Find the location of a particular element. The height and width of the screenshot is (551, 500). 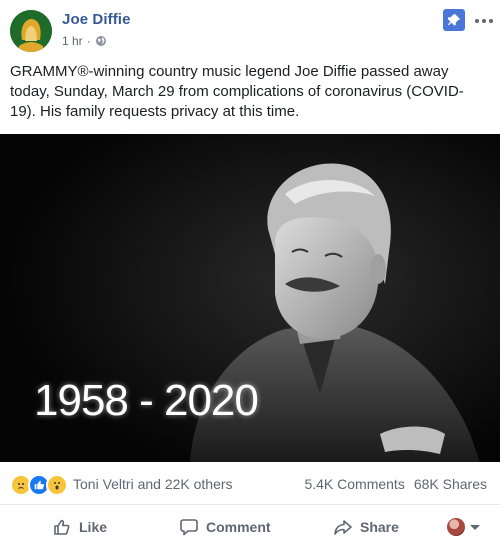

page-name-link: Joe Diffie is located at coordinates (96, 19).